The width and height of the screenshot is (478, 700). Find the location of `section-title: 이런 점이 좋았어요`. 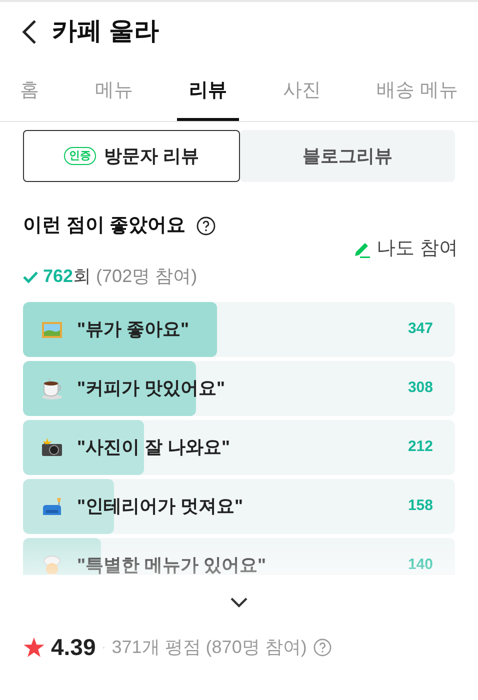

section-title: 이런 점이 좋았어요 is located at coordinates (104, 226).